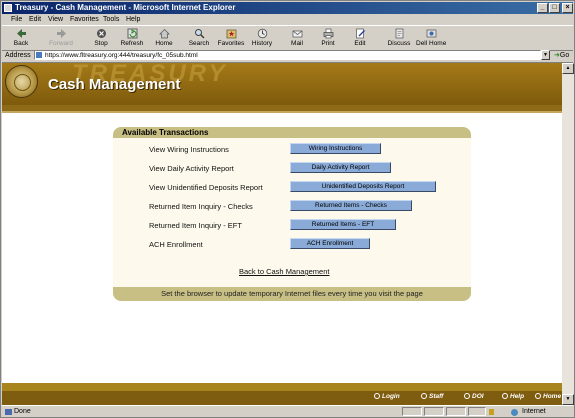 The width and height of the screenshot is (575, 418). What do you see at coordinates (262, 33) in the screenshot?
I see `history-icon` at bounding box center [262, 33].